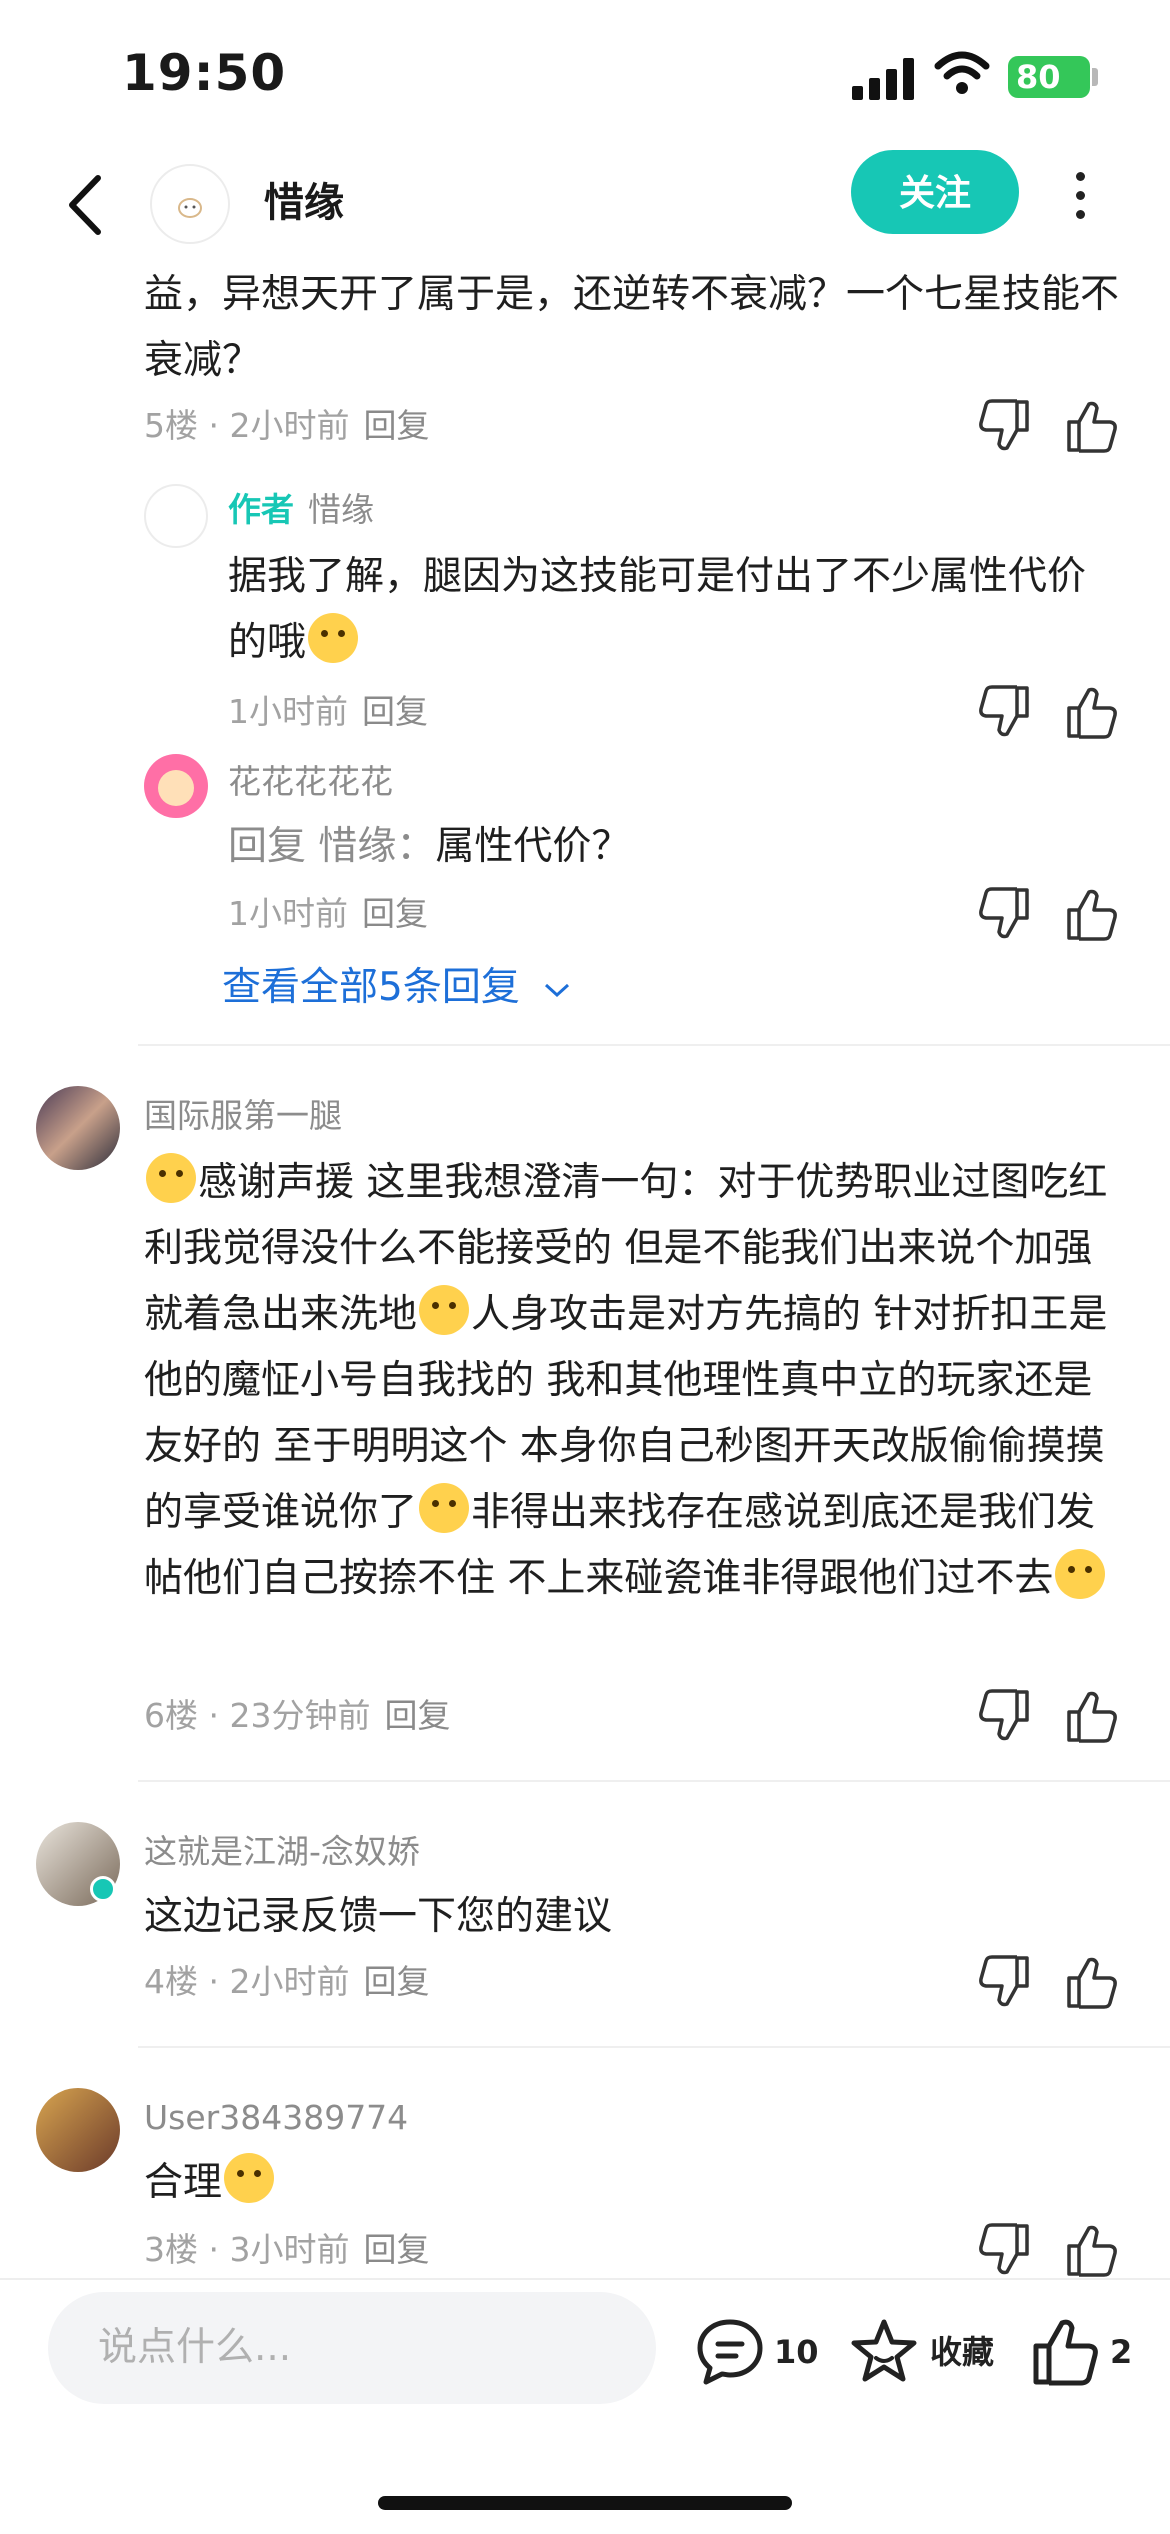 The height and width of the screenshot is (2534, 1170). I want to click on comment-username: 这就是江湖-念奴娇, so click(282, 1852).